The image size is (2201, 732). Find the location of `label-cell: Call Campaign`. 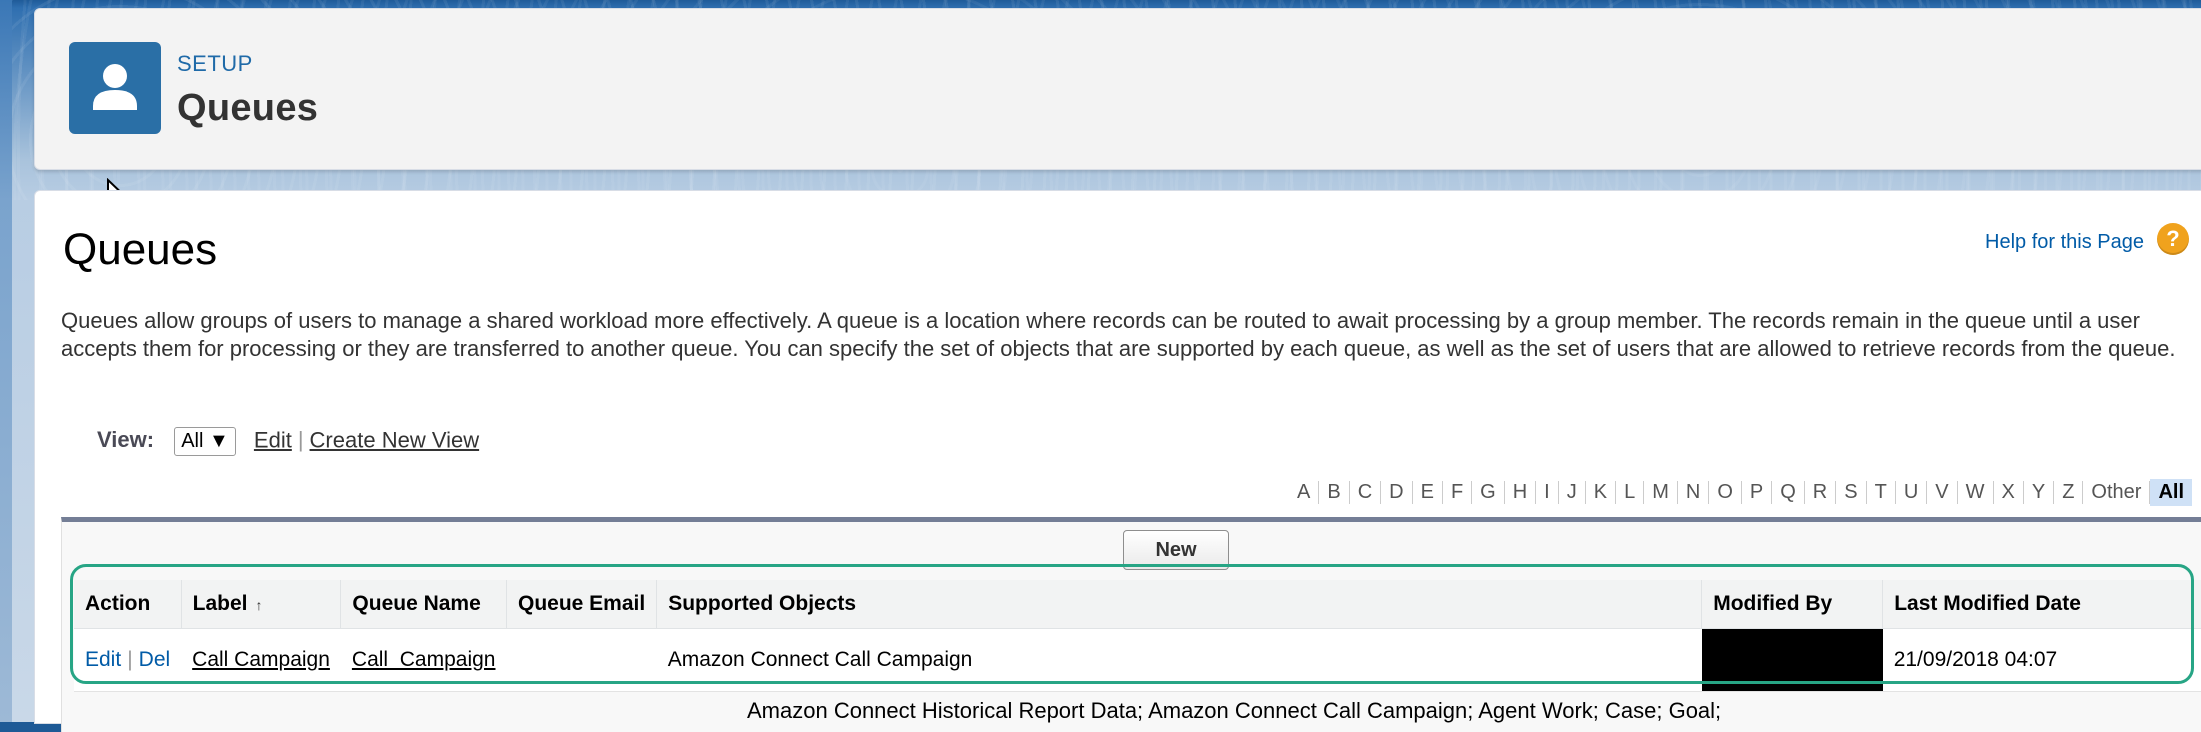

label-cell: Call Campaign is located at coordinates (261, 660).